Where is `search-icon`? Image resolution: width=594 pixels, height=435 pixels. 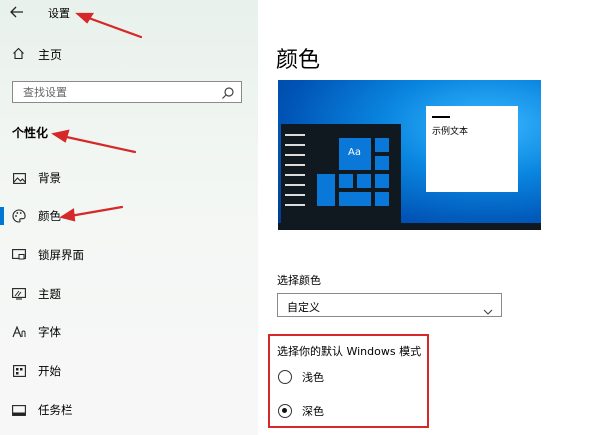
search-icon is located at coordinates (228, 92).